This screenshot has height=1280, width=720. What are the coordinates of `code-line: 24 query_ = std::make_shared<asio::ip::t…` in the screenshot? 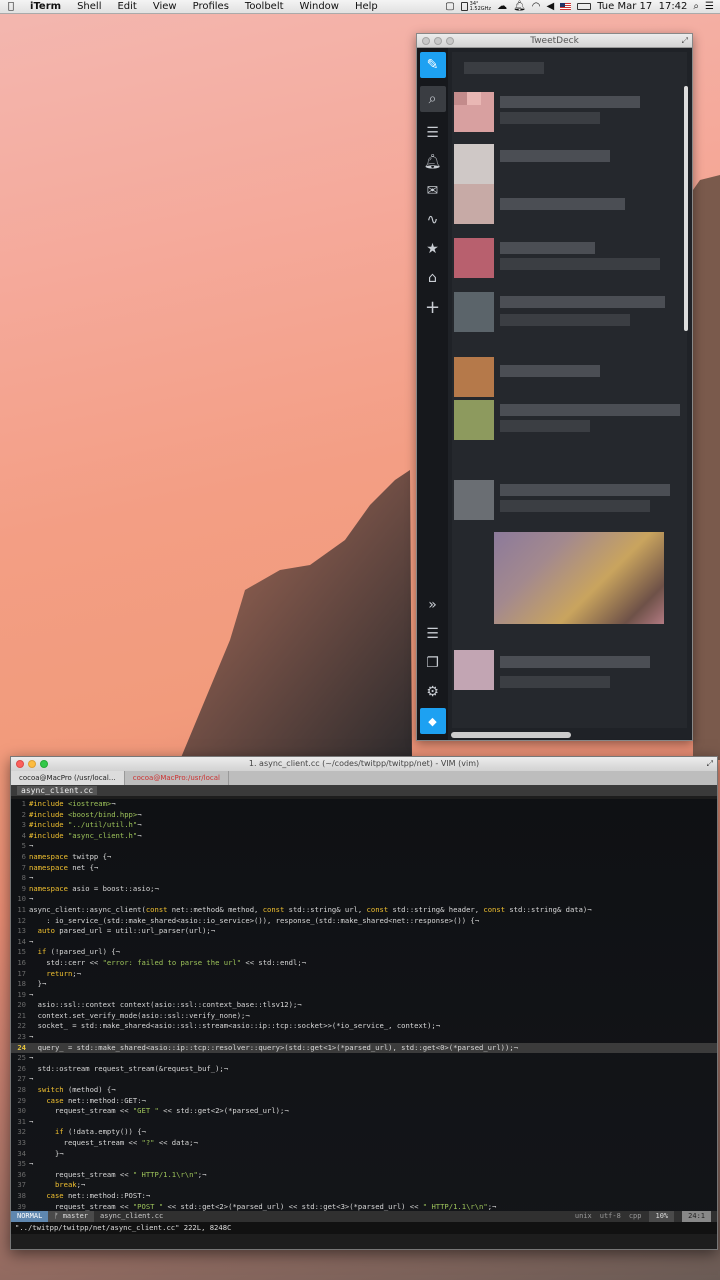 It's located at (364, 1048).